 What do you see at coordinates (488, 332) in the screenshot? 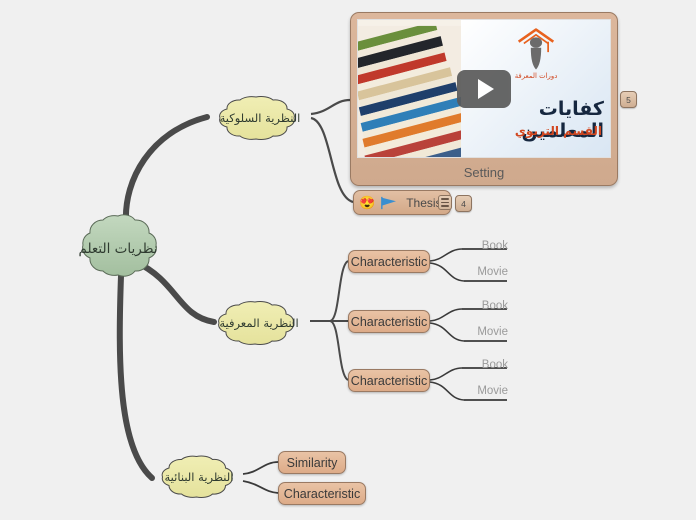
I see `leaf-movie-2: Movie` at bounding box center [488, 332].